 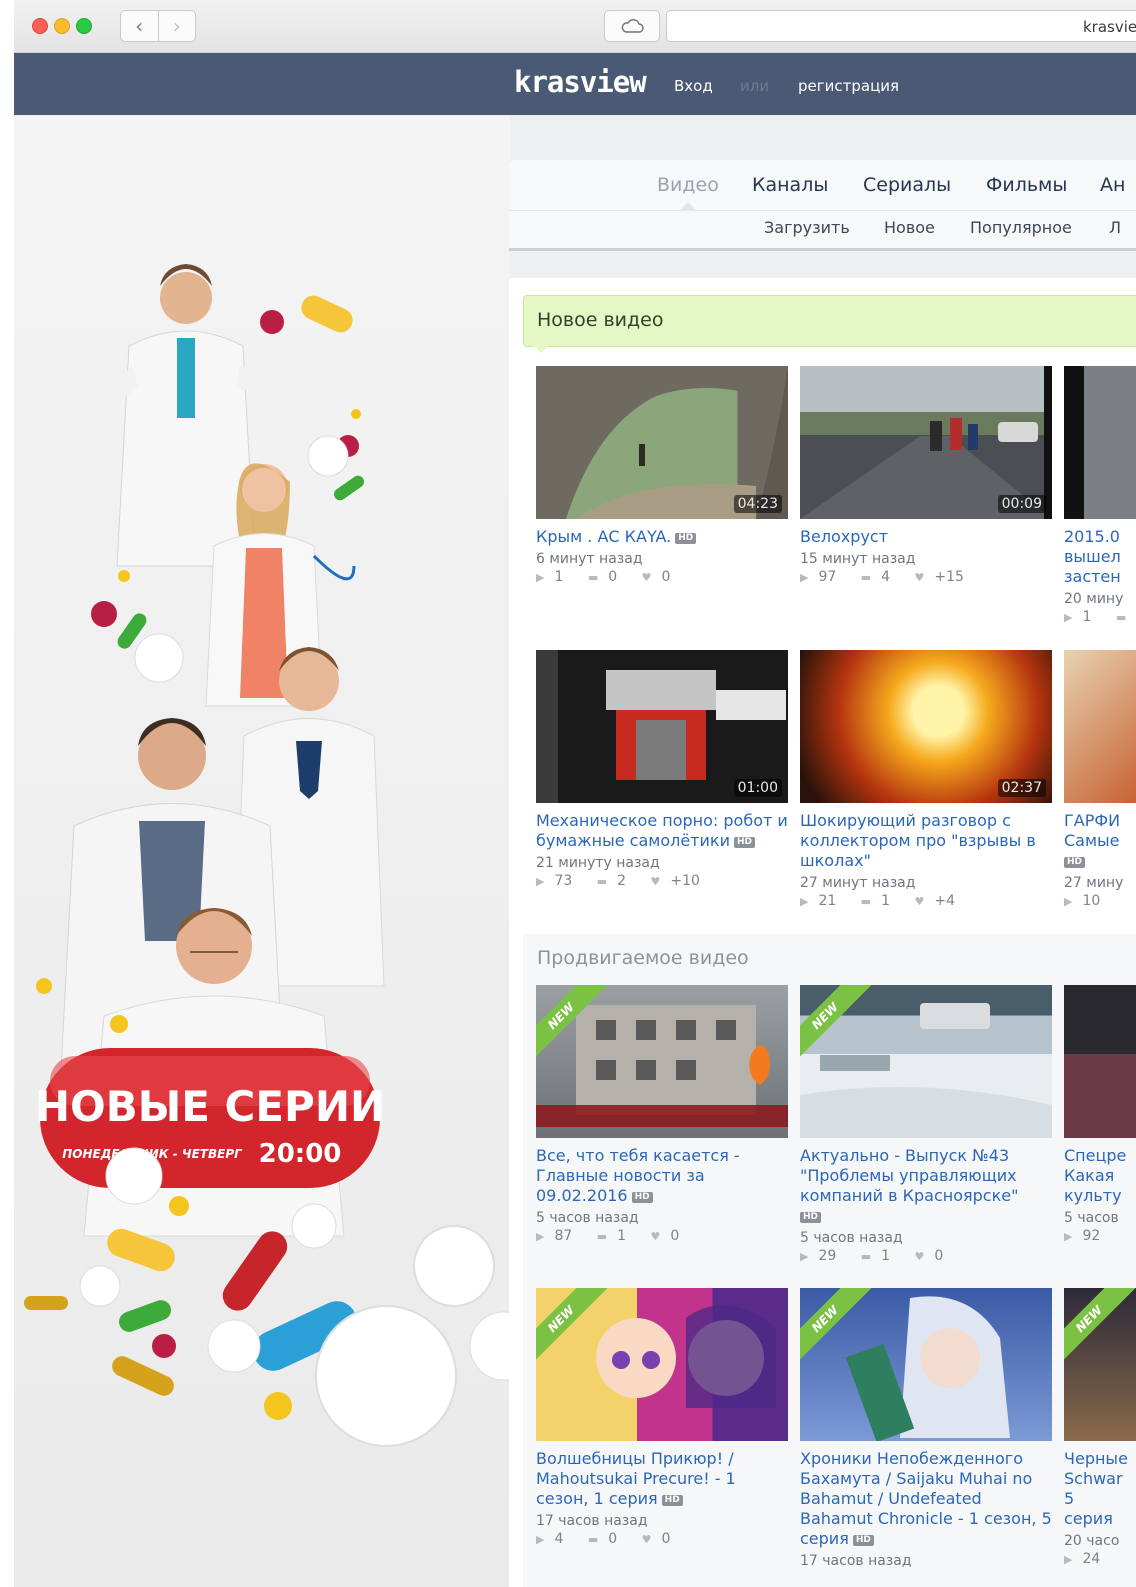 I want to click on video-stats: ▶ 10, so click(x=1082, y=901).